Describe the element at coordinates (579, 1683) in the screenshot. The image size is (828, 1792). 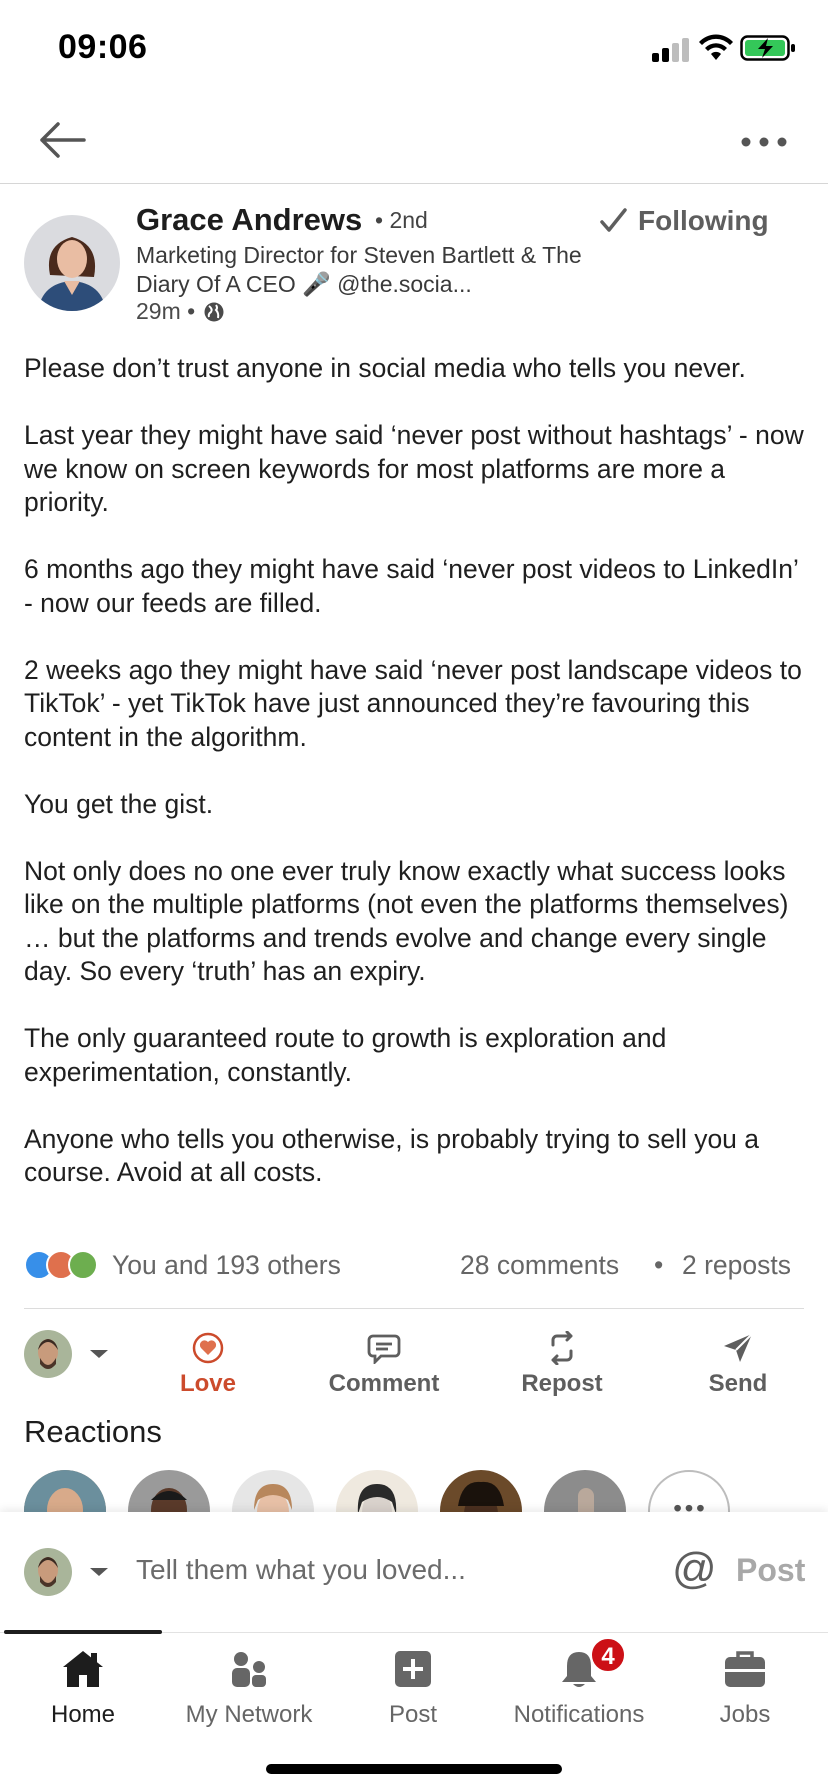
I see `tab-notifications: 4 Notifications` at that location.